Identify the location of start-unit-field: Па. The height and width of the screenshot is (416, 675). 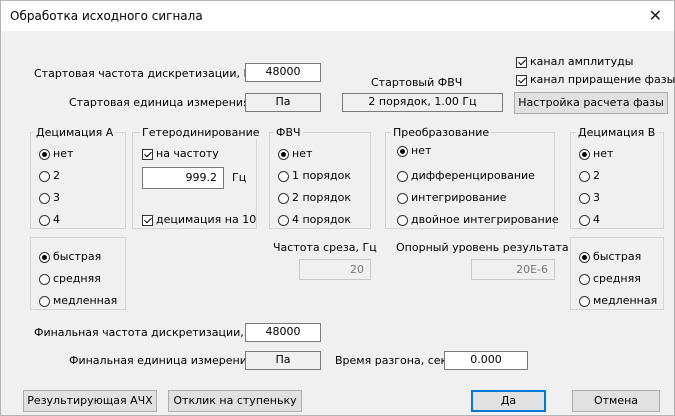
(283, 102).